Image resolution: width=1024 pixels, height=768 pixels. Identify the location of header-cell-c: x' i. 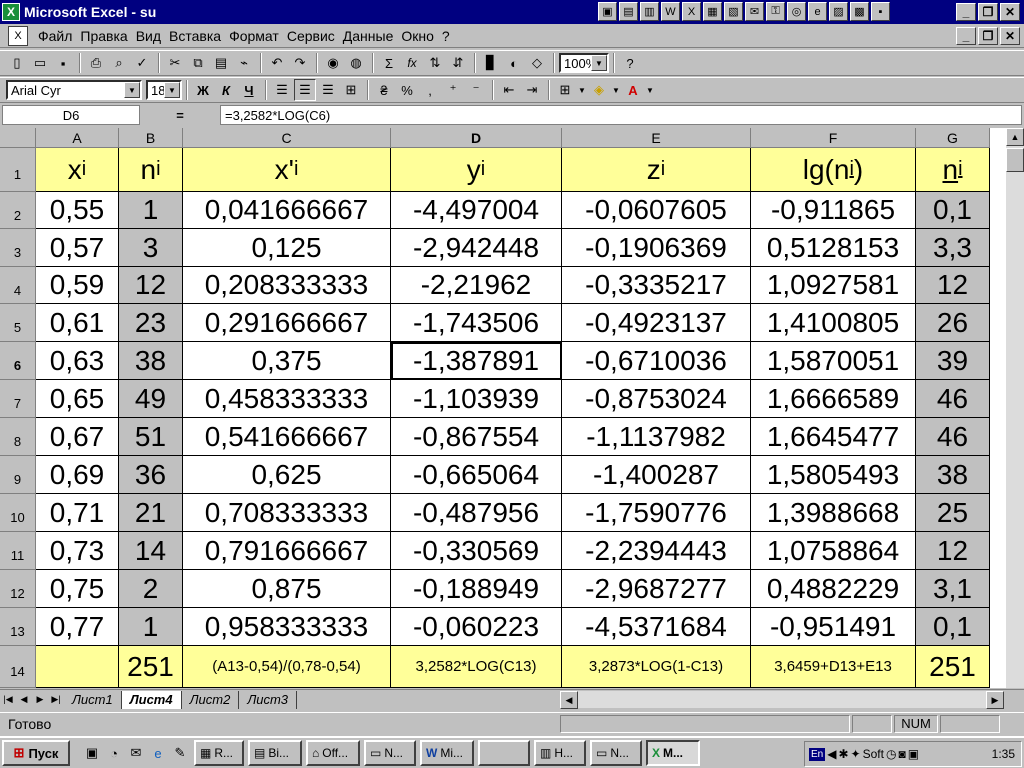
(287, 170).